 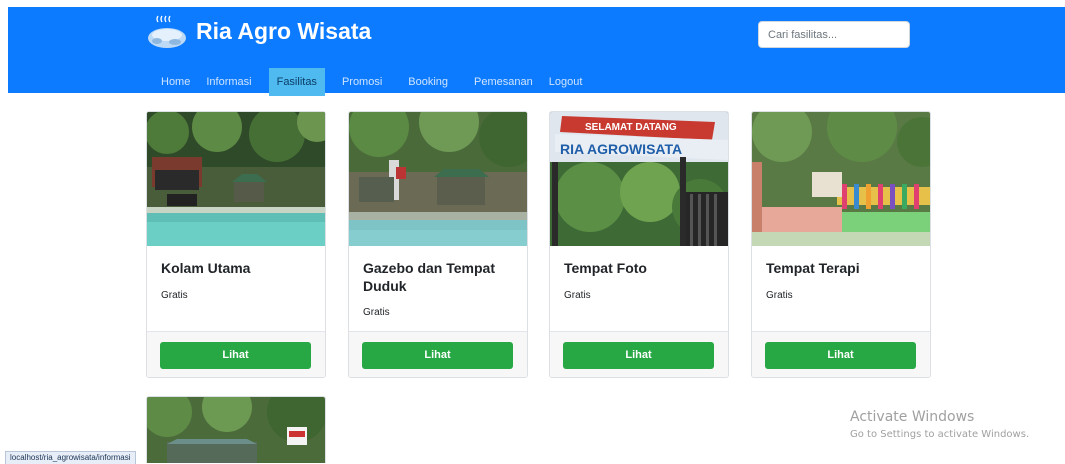 What do you see at coordinates (283, 31) in the screenshot?
I see `brand-title: Ria Agro Wisata` at bounding box center [283, 31].